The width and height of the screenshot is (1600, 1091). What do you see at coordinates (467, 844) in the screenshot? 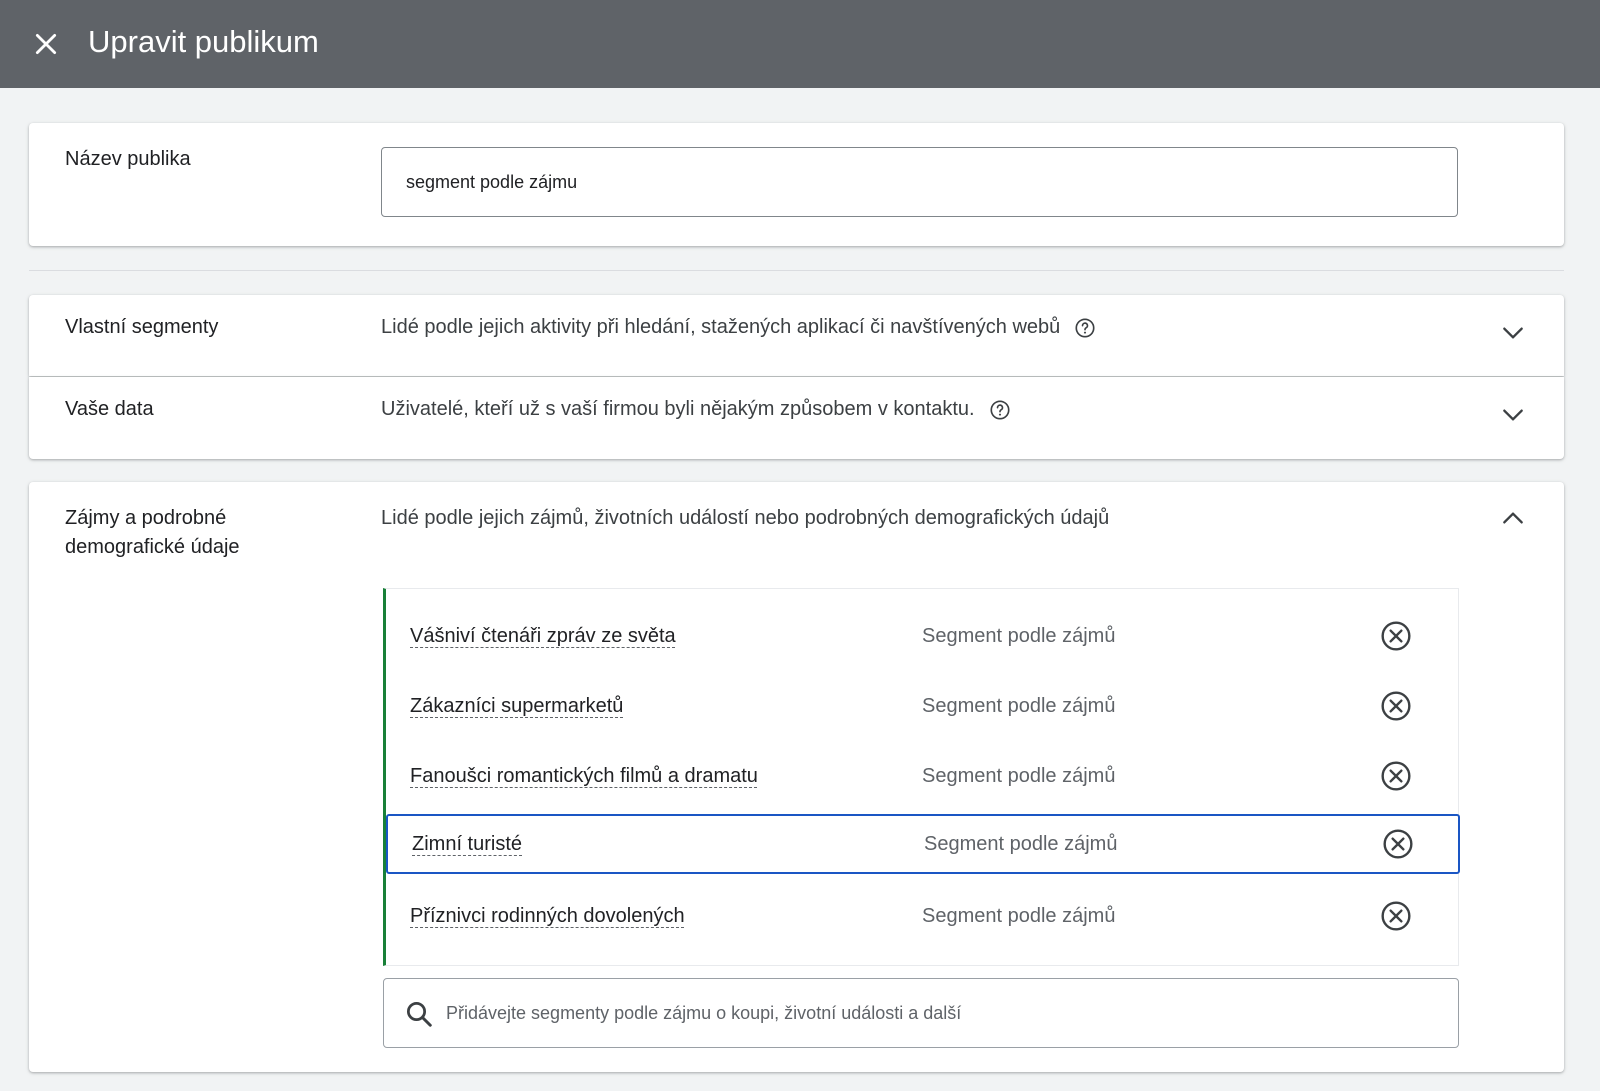
I see `segment-name: Zimní turisté` at bounding box center [467, 844].